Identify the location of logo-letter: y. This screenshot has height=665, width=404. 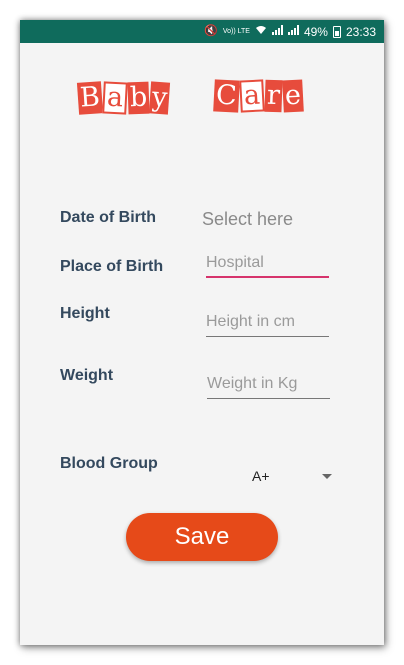
(160, 98).